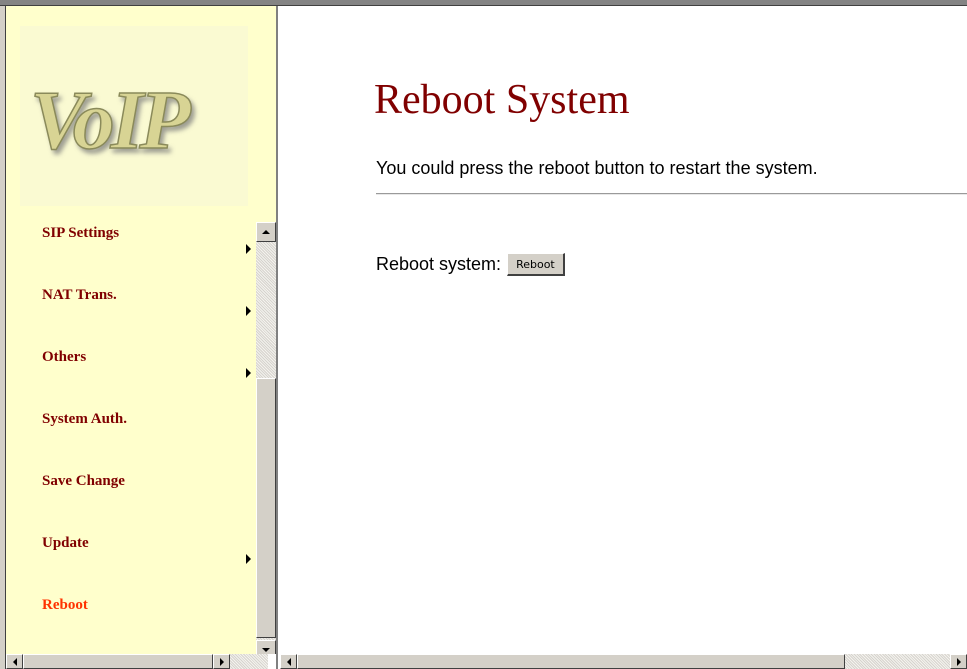 This screenshot has height=669, width=967. Describe the element at coordinates (83, 481) in the screenshot. I see `nav-item-label: Save Change` at that location.